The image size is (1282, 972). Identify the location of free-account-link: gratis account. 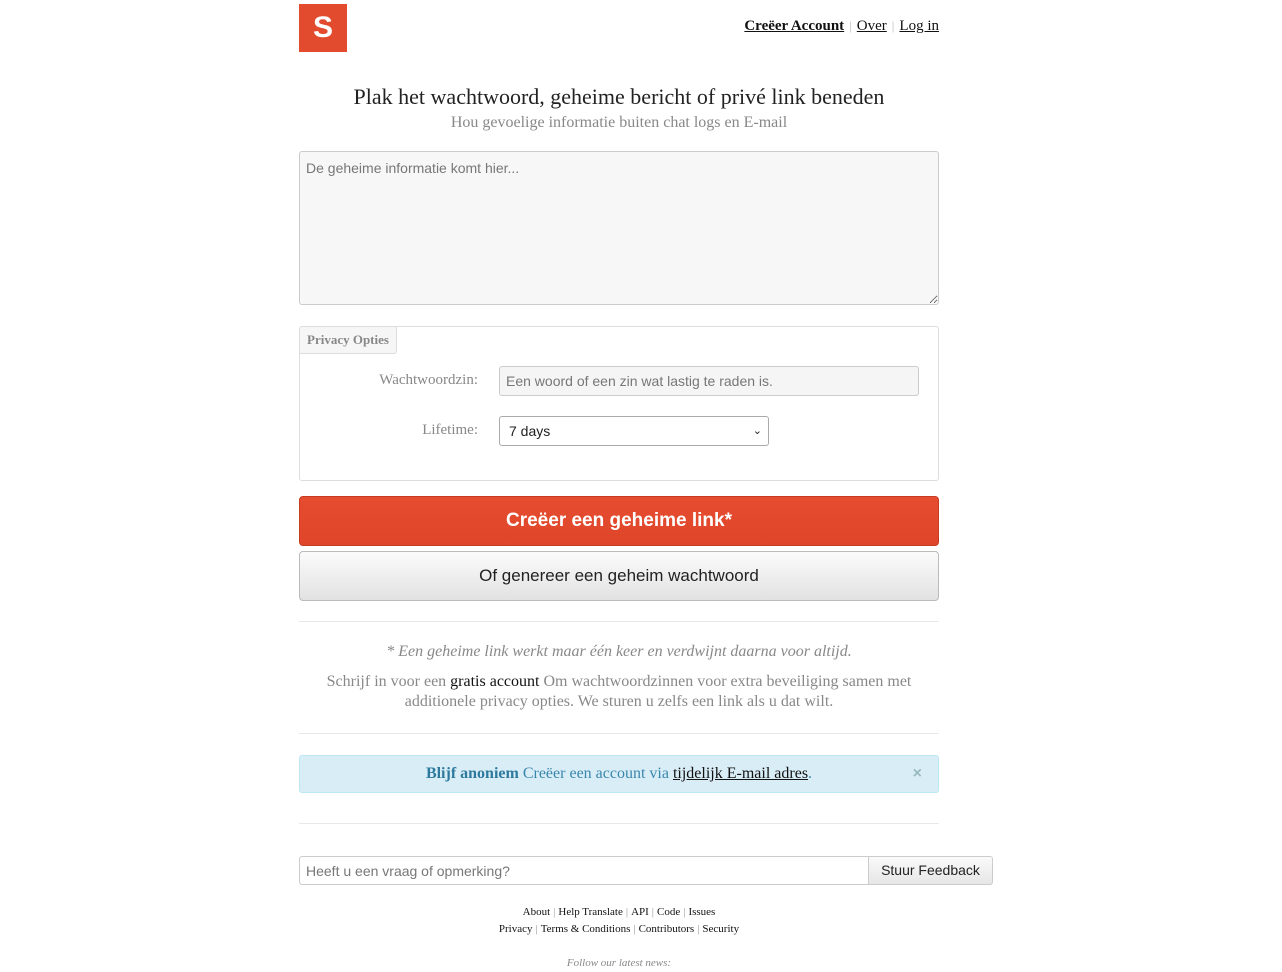
(494, 681).